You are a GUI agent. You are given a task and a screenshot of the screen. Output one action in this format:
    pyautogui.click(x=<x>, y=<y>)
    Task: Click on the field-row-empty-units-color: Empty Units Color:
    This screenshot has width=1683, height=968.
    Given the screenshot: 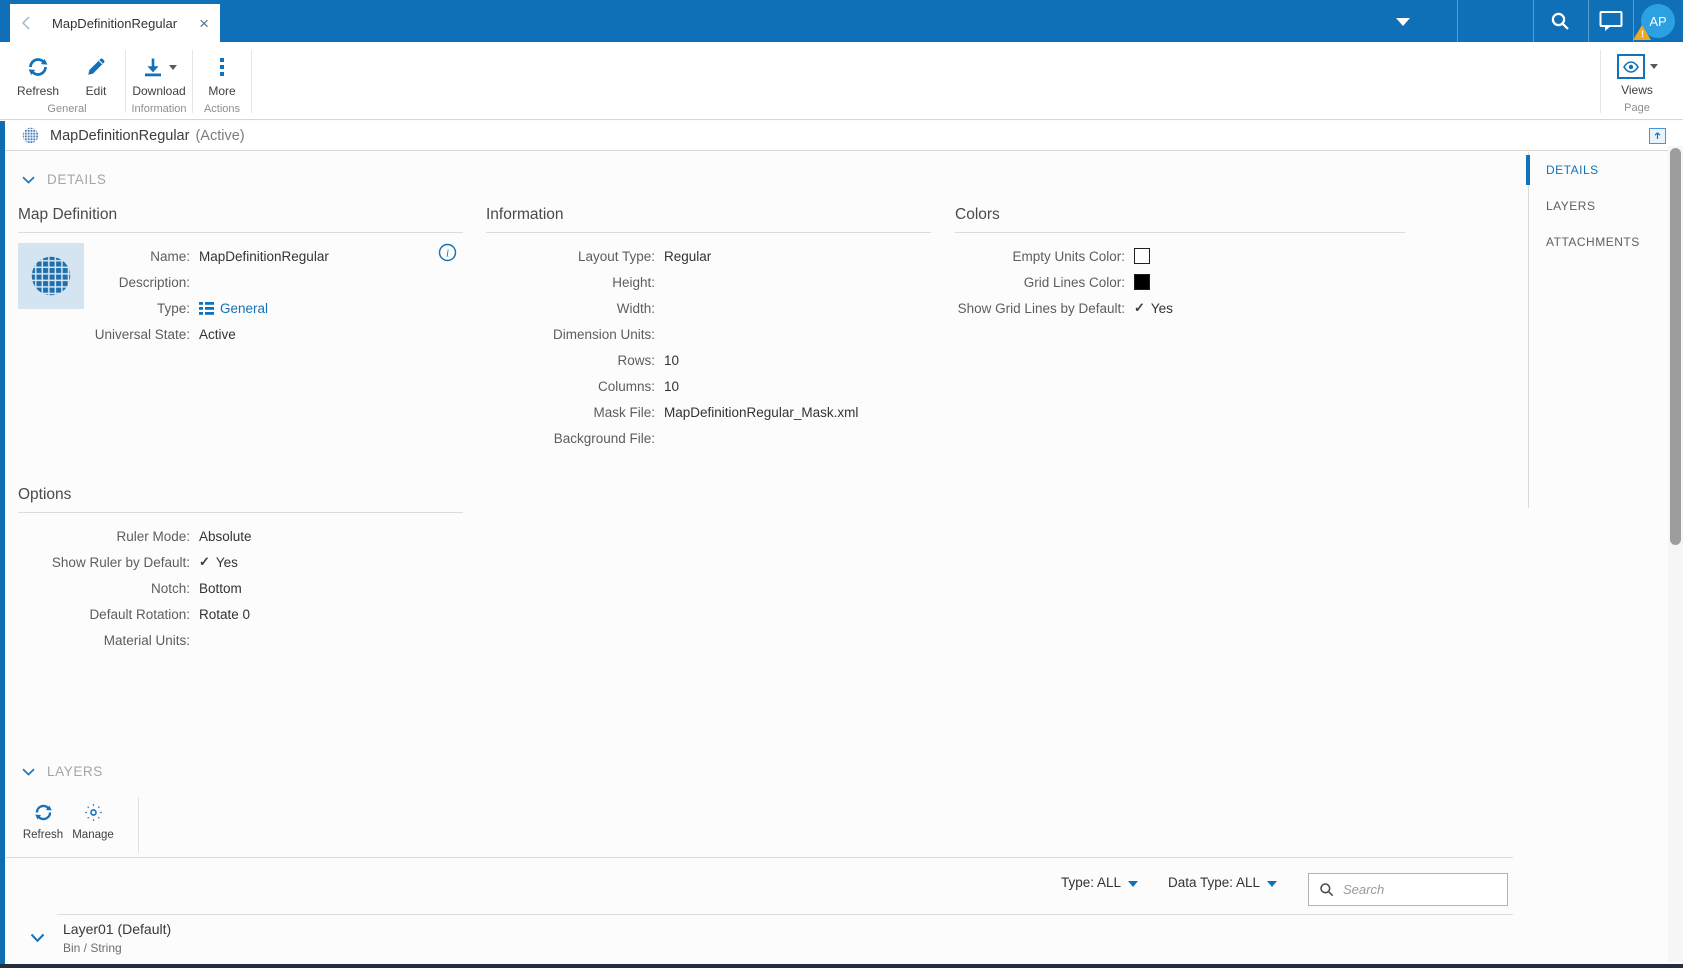 What is the action you would take?
    pyautogui.click(x=1180, y=256)
    